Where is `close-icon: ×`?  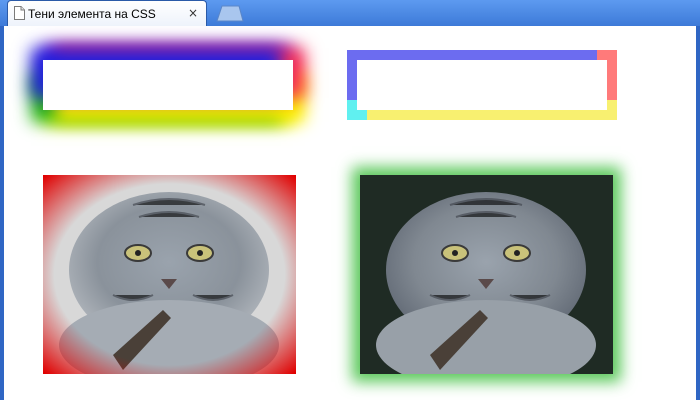
close-icon: × is located at coordinates (193, 13).